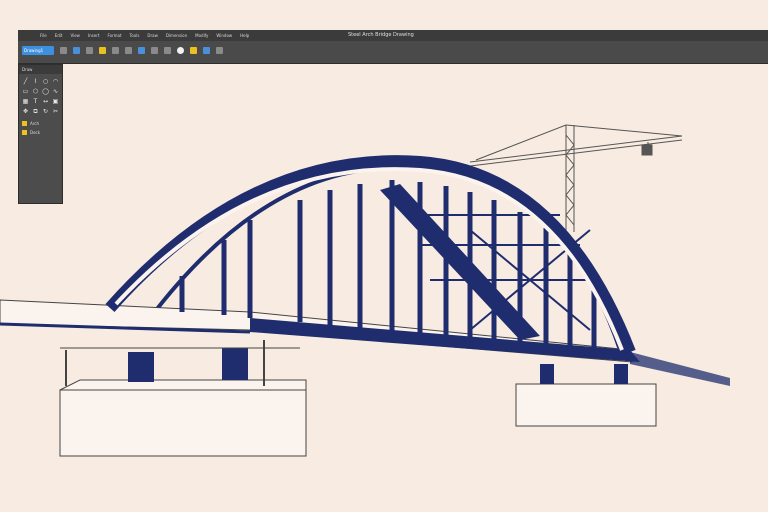  I want to click on layer-row: Deck, so click(40, 132).